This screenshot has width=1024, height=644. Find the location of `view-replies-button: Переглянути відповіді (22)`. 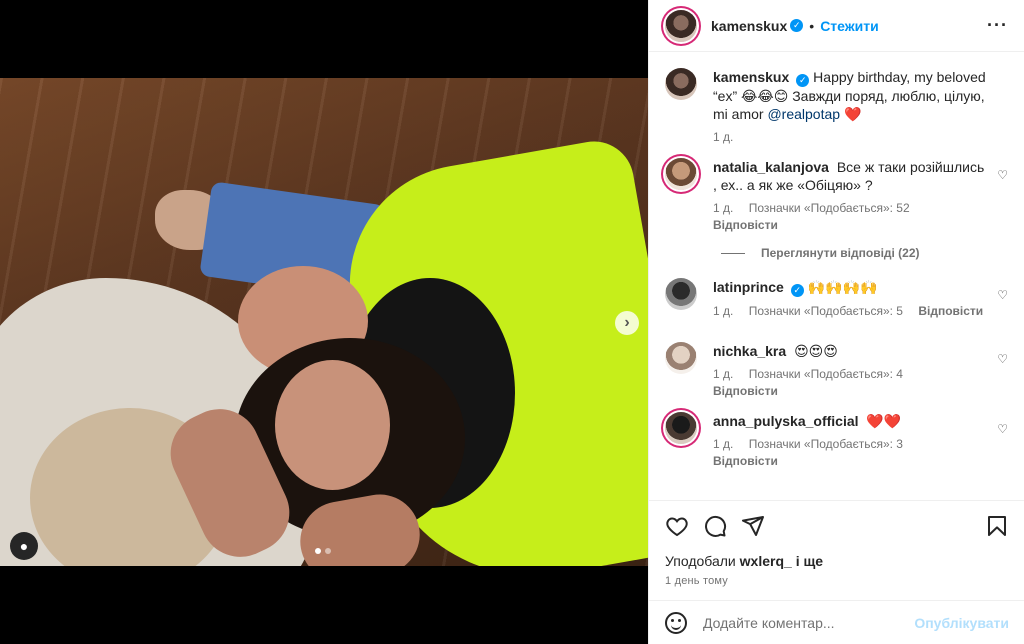

view-replies-button: Переглянути відповіді (22) is located at coordinates (864, 253).